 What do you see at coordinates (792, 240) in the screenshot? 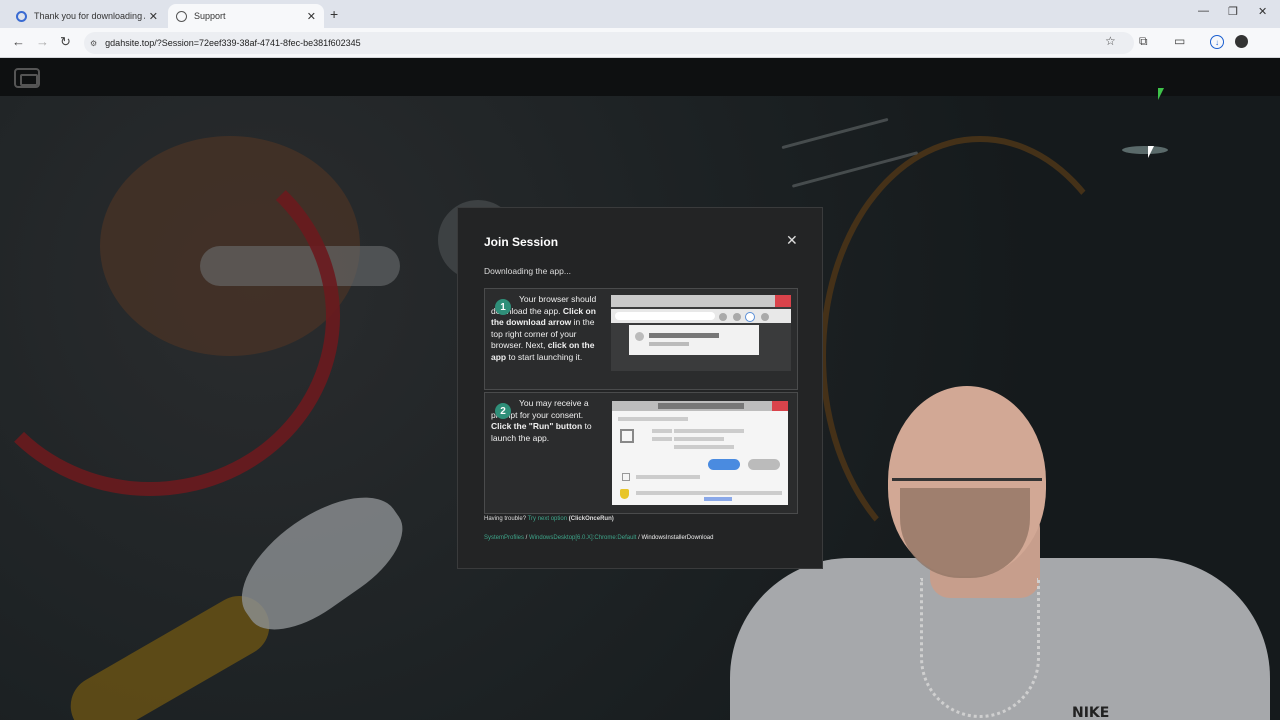
I see `close-icon: ✕` at bounding box center [792, 240].